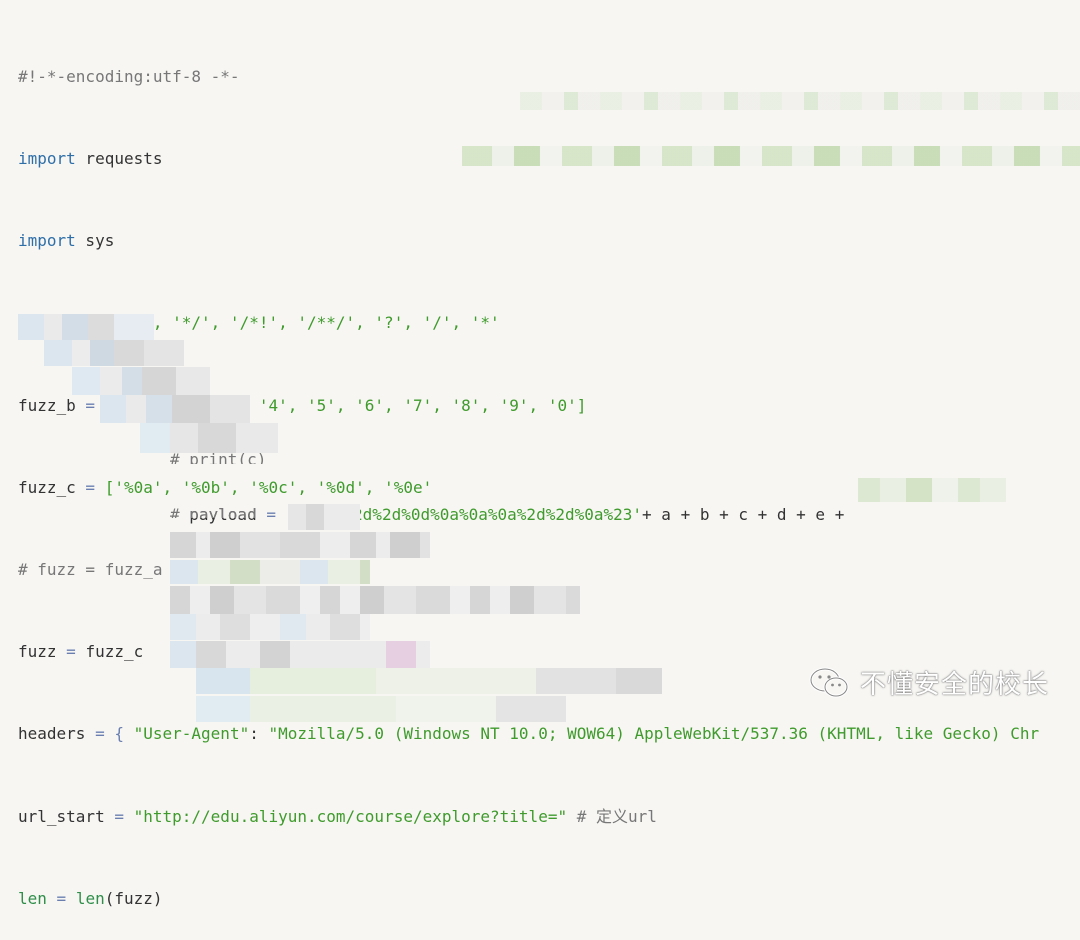  What do you see at coordinates (771, 156) in the screenshot?
I see `mosaic-region-fuzz-c` at bounding box center [771, 156].